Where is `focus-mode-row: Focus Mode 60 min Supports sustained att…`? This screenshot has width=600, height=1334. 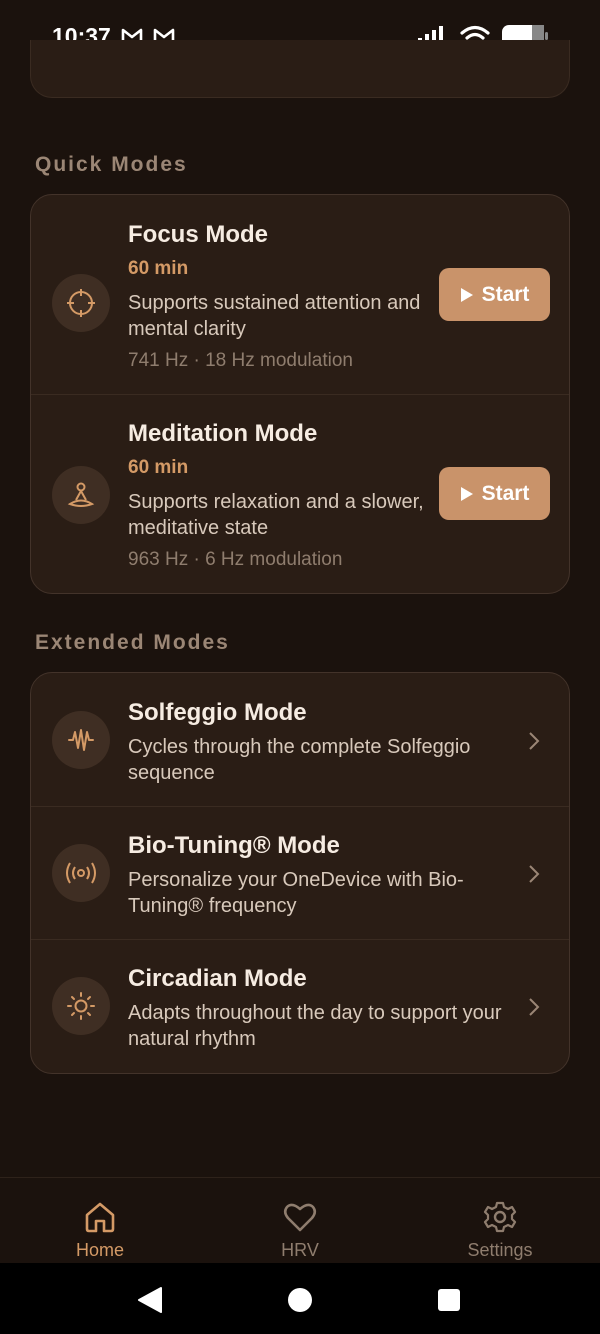
focus-mode-row: Focus Mode 60 min Supports sustained att… is located at coordinates (300, 295).